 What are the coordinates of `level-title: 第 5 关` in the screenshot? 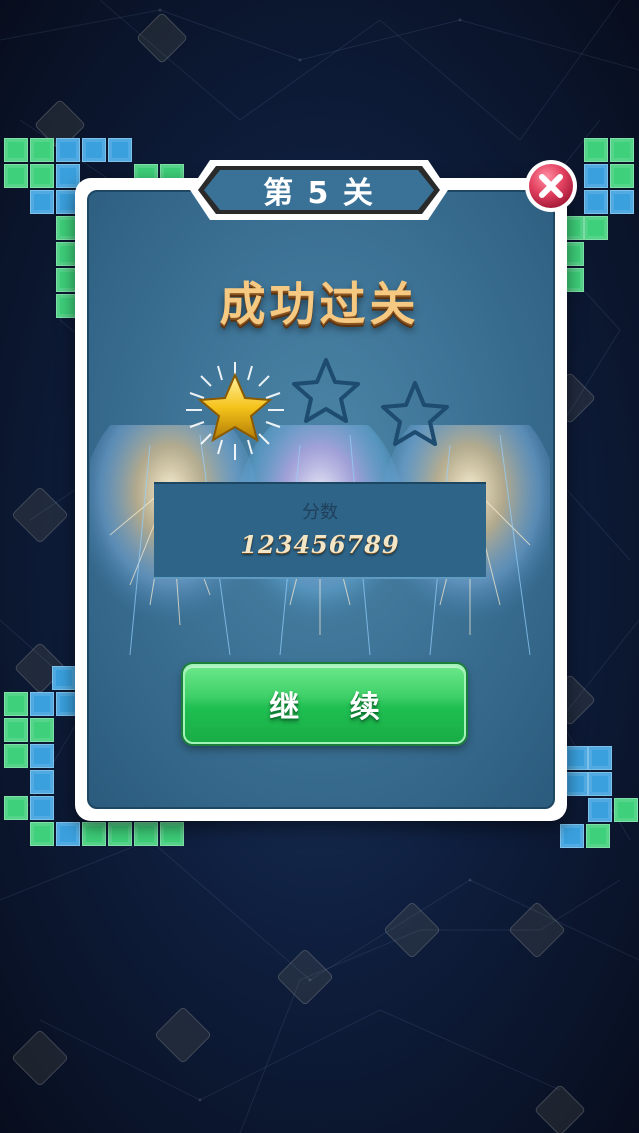 It's located at (319, 193).